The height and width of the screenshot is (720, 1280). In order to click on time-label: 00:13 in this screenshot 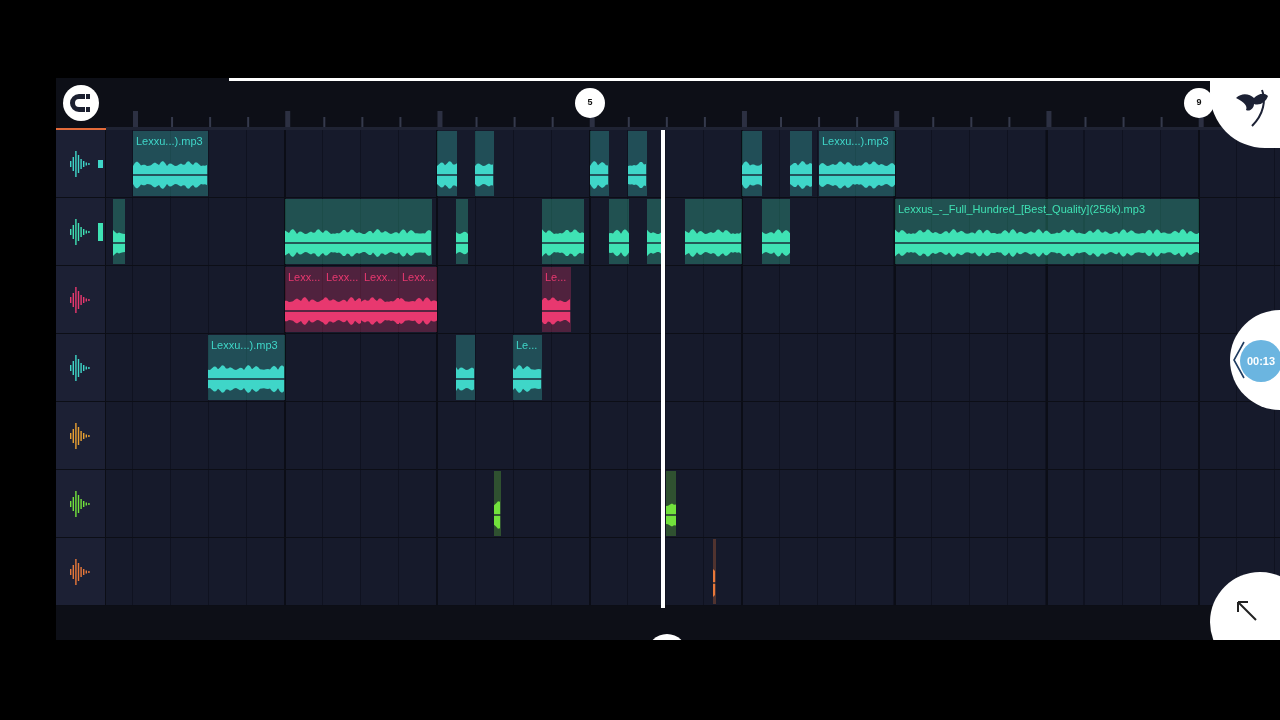, I will do `click(1260, 361)`.